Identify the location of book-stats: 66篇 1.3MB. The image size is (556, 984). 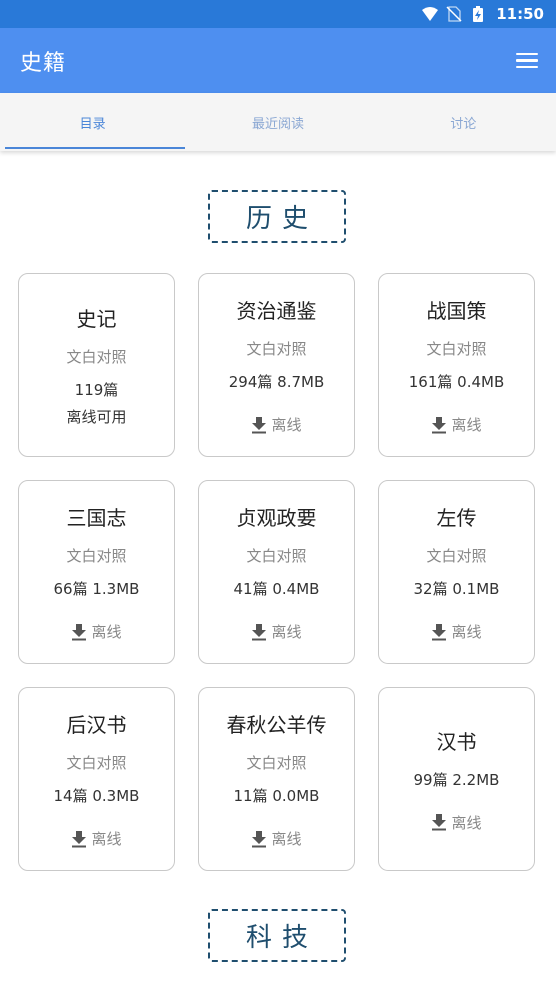
(96, 589).